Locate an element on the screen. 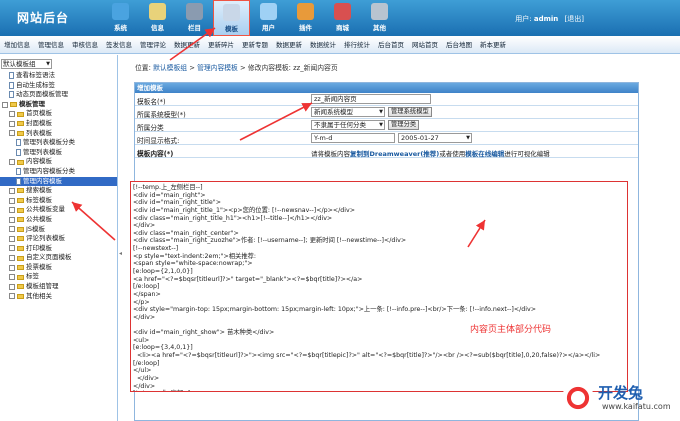 The image size is (680, 421). sidebar-item: 公共模板 is located at coordinates (58, 220).